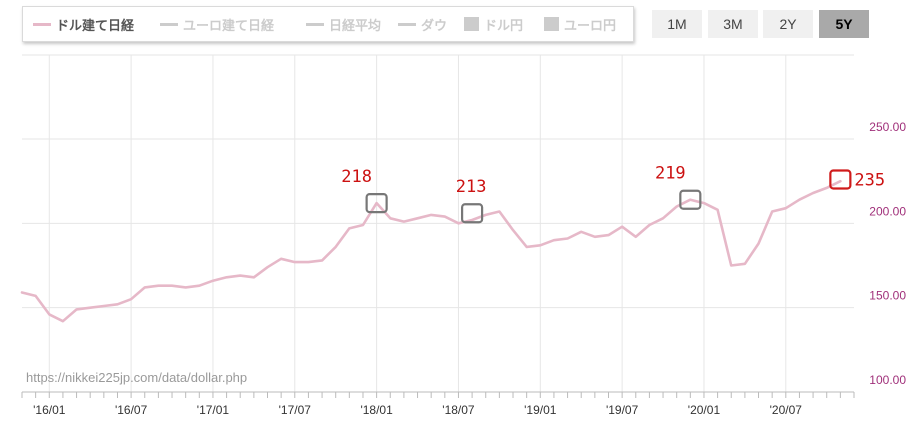  Describe the element at coordinates (376, 410) in the screenshot. I see `x-tick-label: '18/01` at that location.